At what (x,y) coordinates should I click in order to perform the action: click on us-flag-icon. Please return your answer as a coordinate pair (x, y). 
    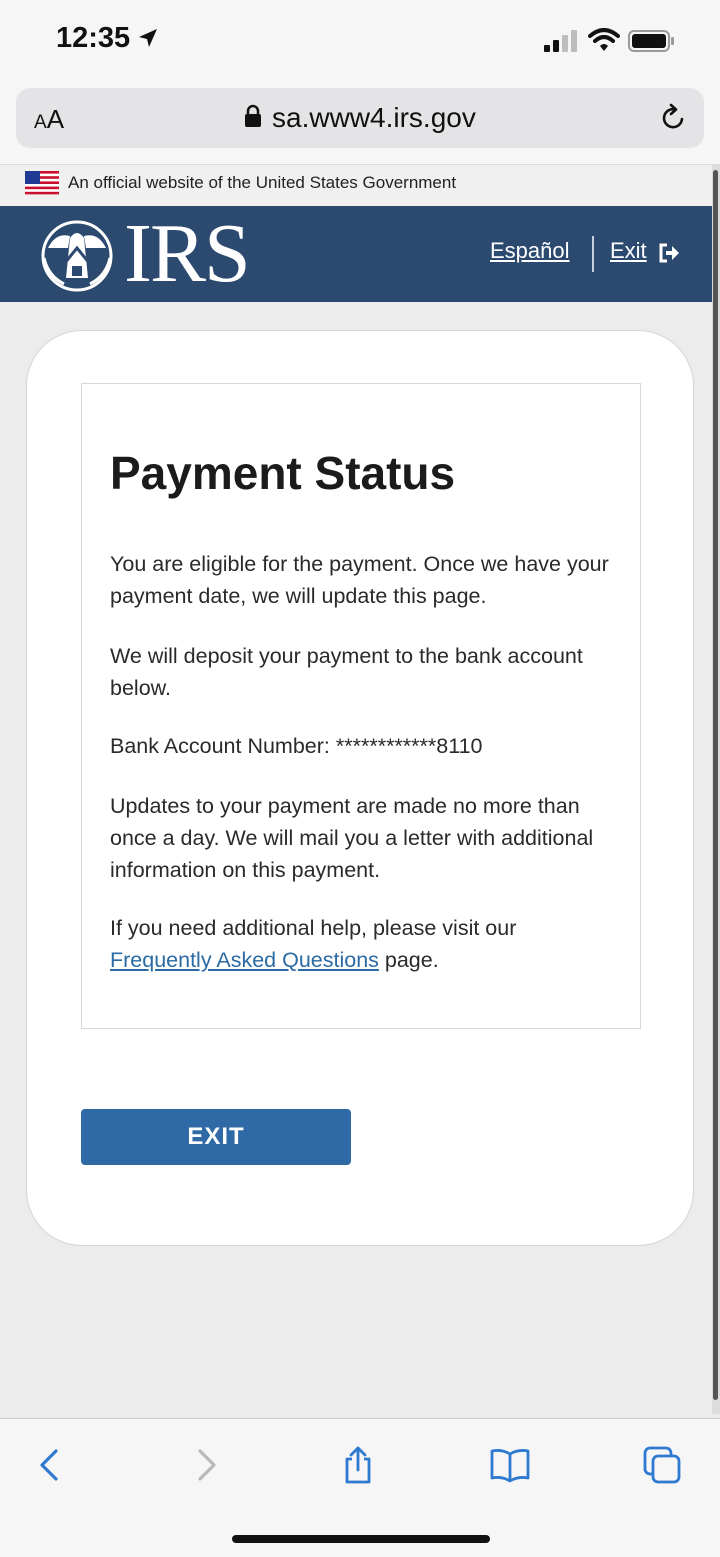
    Looking at the image, I should click on (42, 183).